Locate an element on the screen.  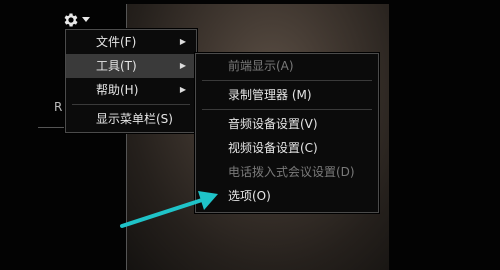
menu-item-label: 录制管理器 (M) is located at coordinates (270, 95).